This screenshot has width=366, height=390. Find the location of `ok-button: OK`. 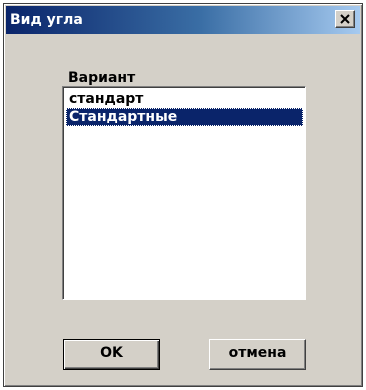

ok-button: OK is located at coordinates (111, 354).